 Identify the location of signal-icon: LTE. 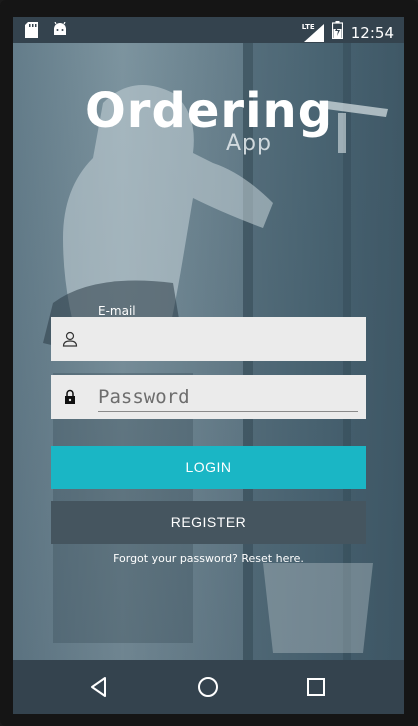
(312, 32).